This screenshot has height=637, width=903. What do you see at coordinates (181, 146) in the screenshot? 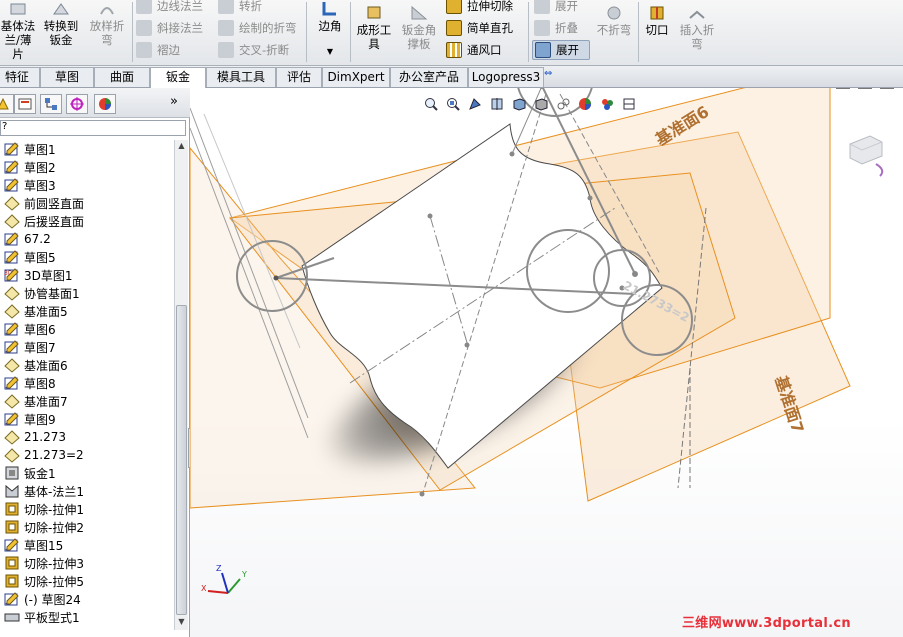
I see `scroll-up-icon: ▲` at bounding box center [181, 146].